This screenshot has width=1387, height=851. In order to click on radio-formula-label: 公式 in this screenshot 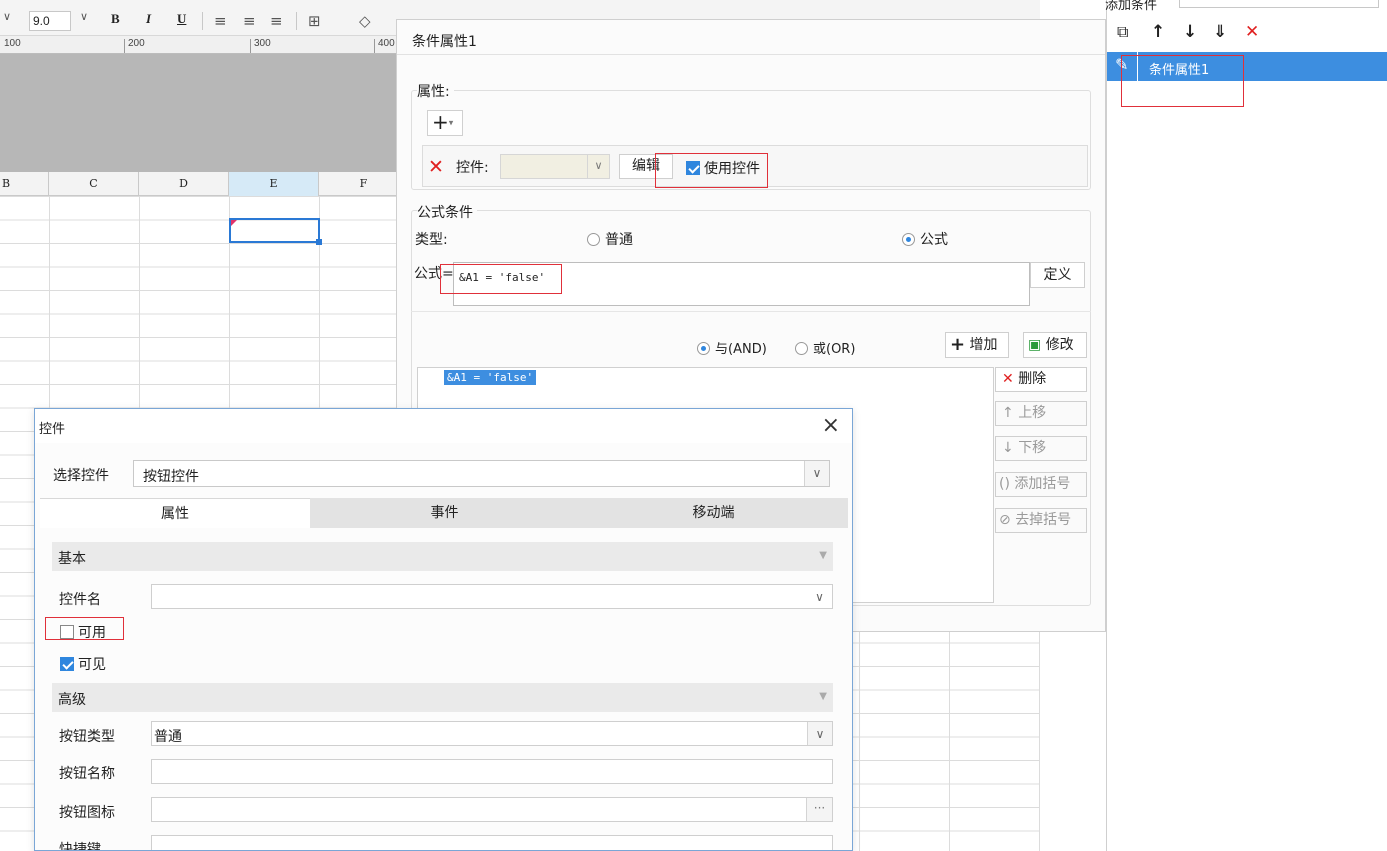, I will do `click(934, 240)`.